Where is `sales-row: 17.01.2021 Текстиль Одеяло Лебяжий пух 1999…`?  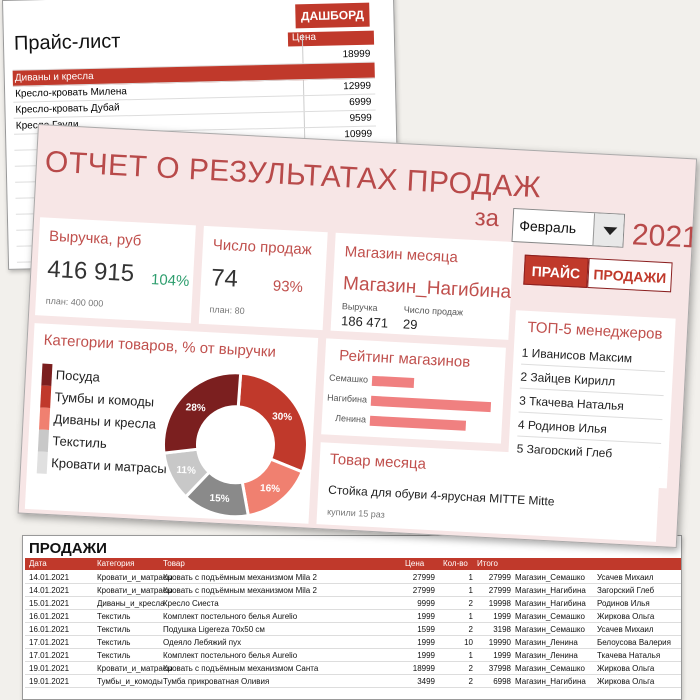 sales-row: 17.01.2021 Текстиль Одеяло Лебяжий пух 1999… is located at coordinates (353, 643).